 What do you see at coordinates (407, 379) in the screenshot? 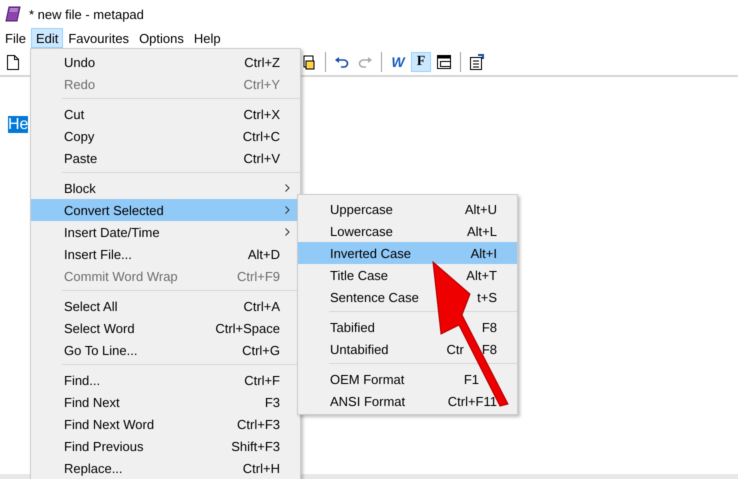
I see `menu-item: OEM Format F1` at bounding box center [407, 379].